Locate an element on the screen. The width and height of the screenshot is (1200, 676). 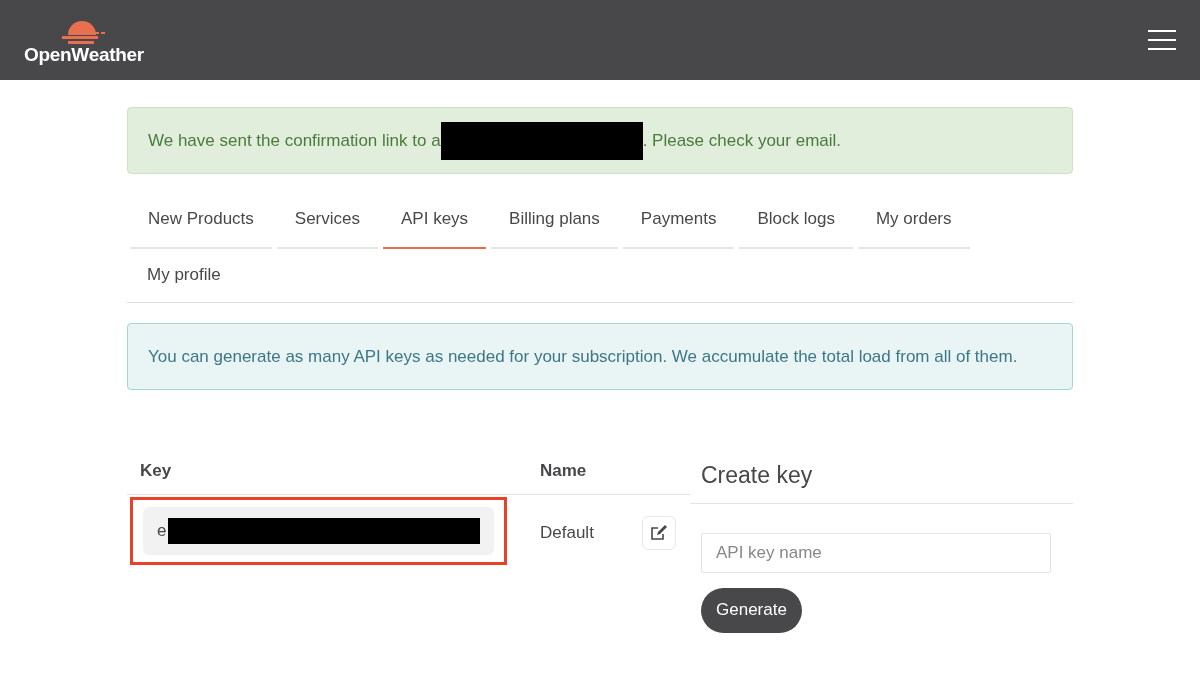
alert-text: . Please check your email. is located at coordinates (742, 140).